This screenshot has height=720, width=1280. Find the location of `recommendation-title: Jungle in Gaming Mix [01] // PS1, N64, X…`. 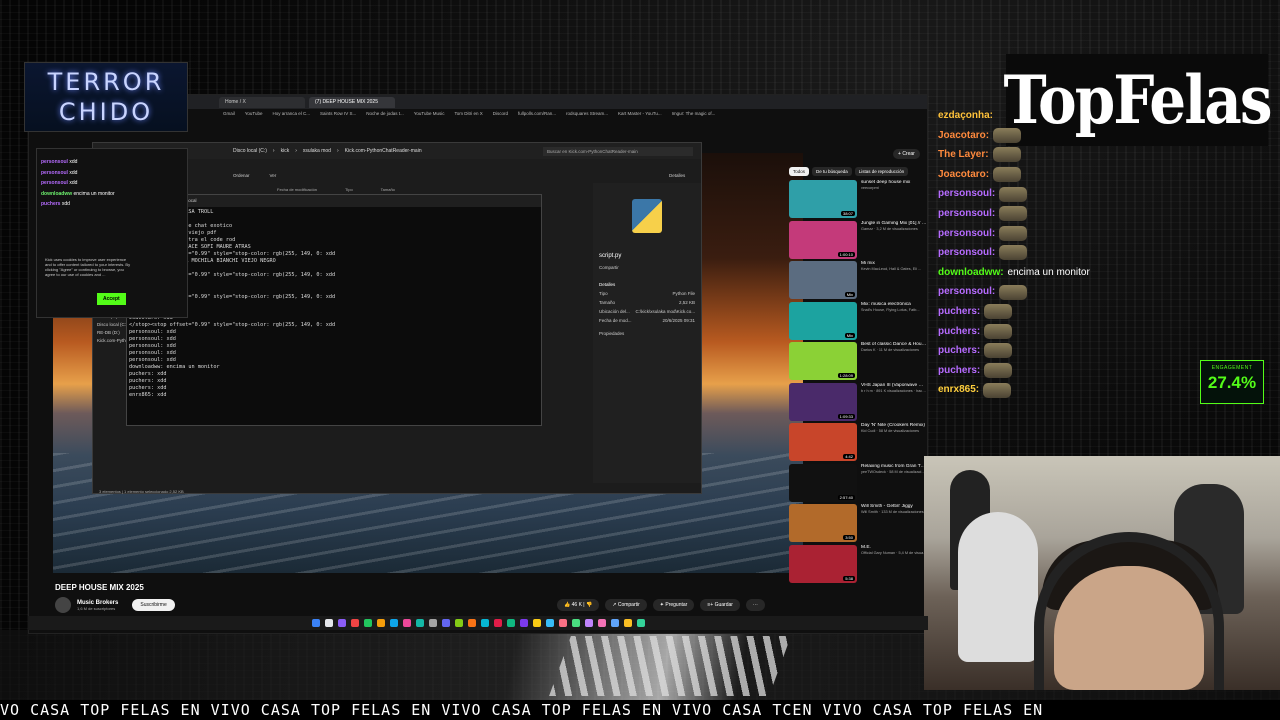

recommendation-title: Jungle in Gaming Mix [01] // PS1, N64, X… is located at coordinates (894, 224).